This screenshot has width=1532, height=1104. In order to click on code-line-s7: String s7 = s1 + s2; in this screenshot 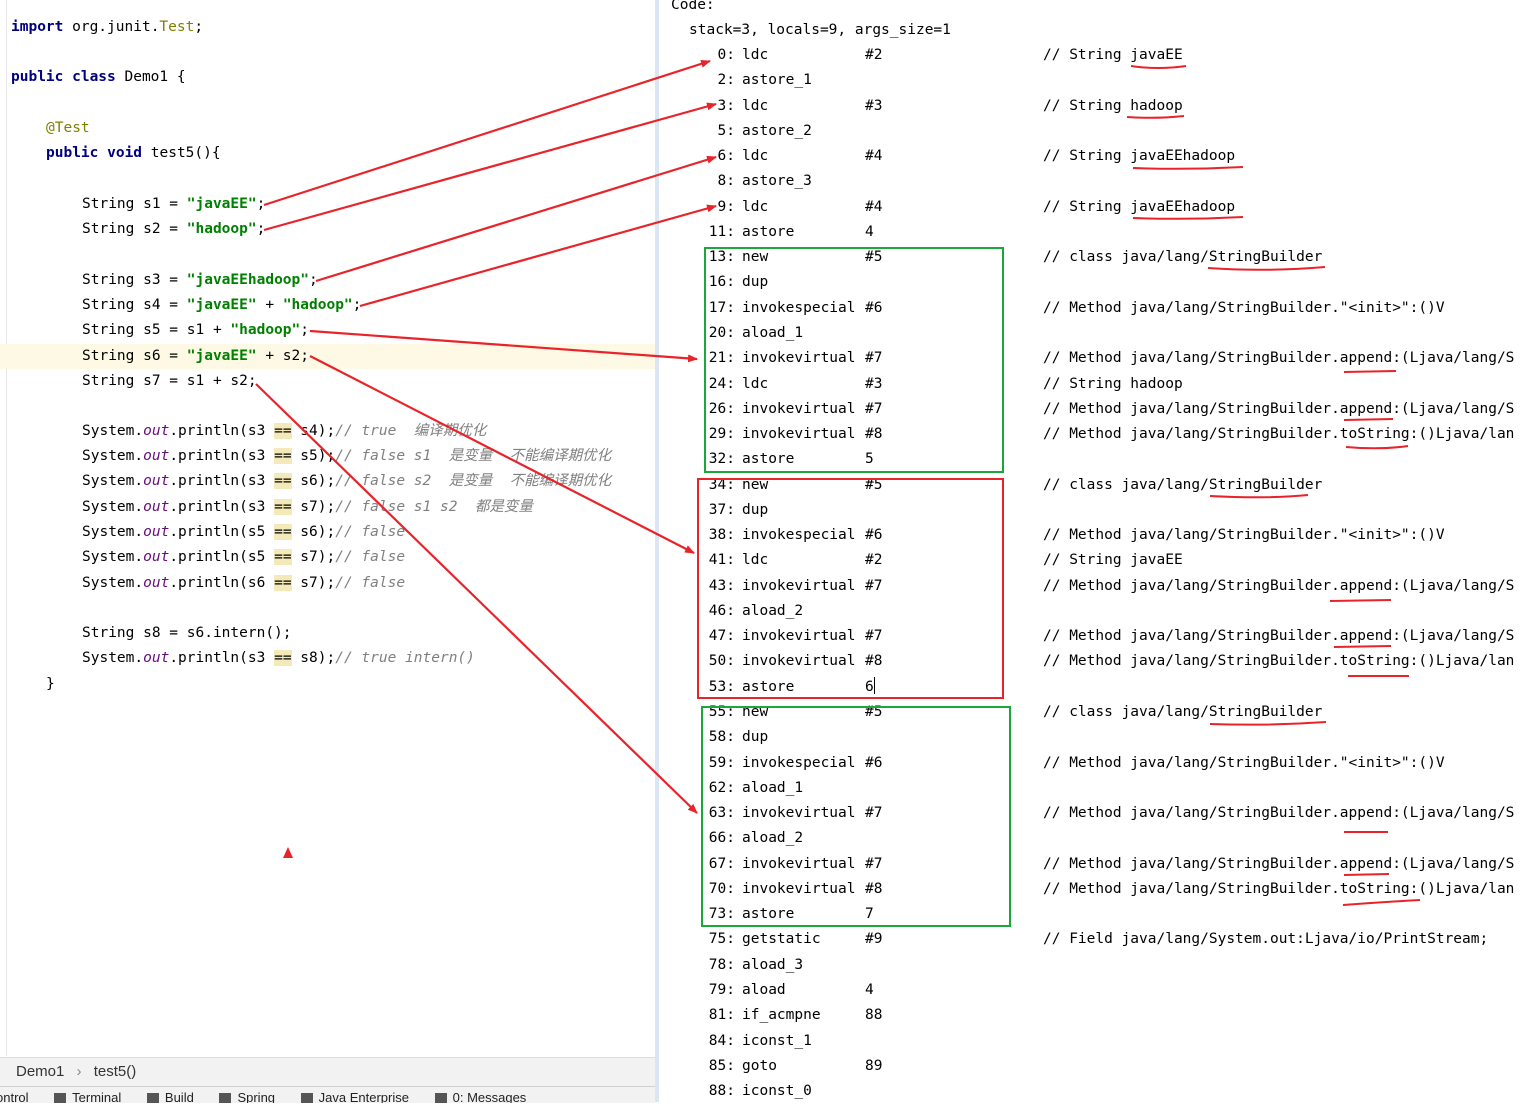, I will do `click(169, 381)`.